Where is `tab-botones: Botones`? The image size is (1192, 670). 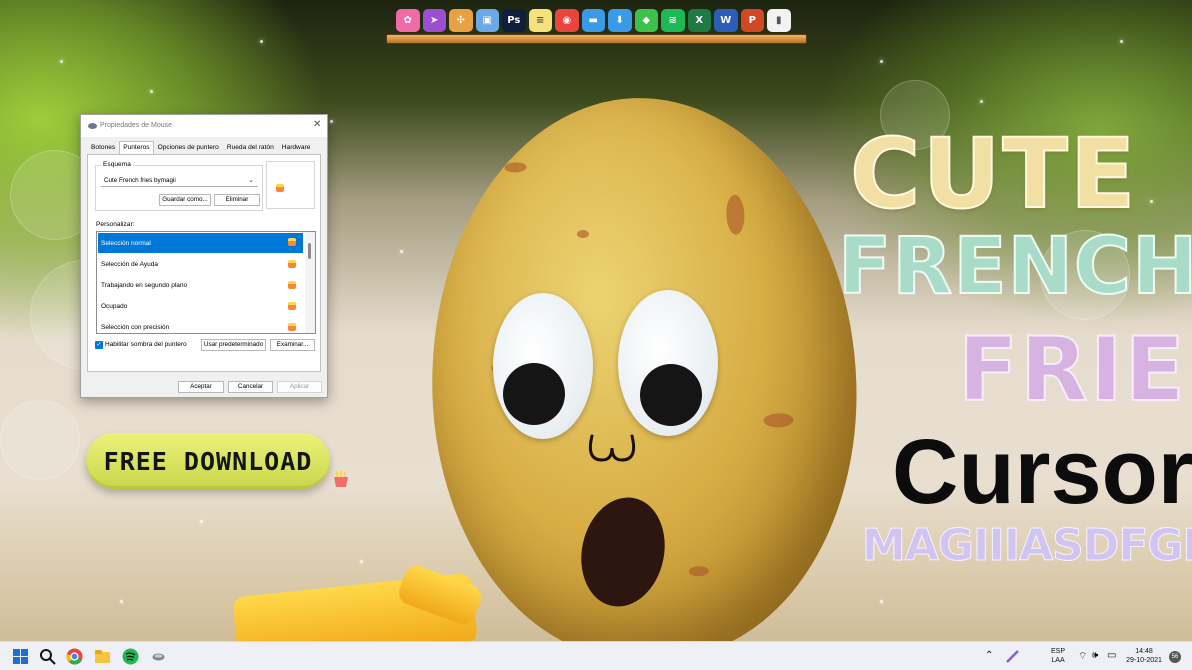 tab-botones: Botones is located at coordinates (103, 147).